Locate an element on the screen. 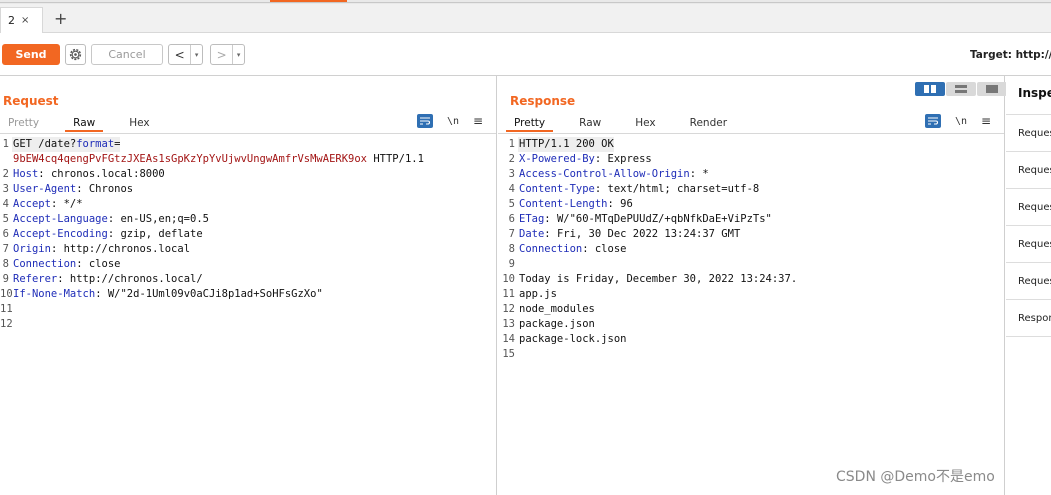  tab-render: Render is located at coordinates (708, 123).